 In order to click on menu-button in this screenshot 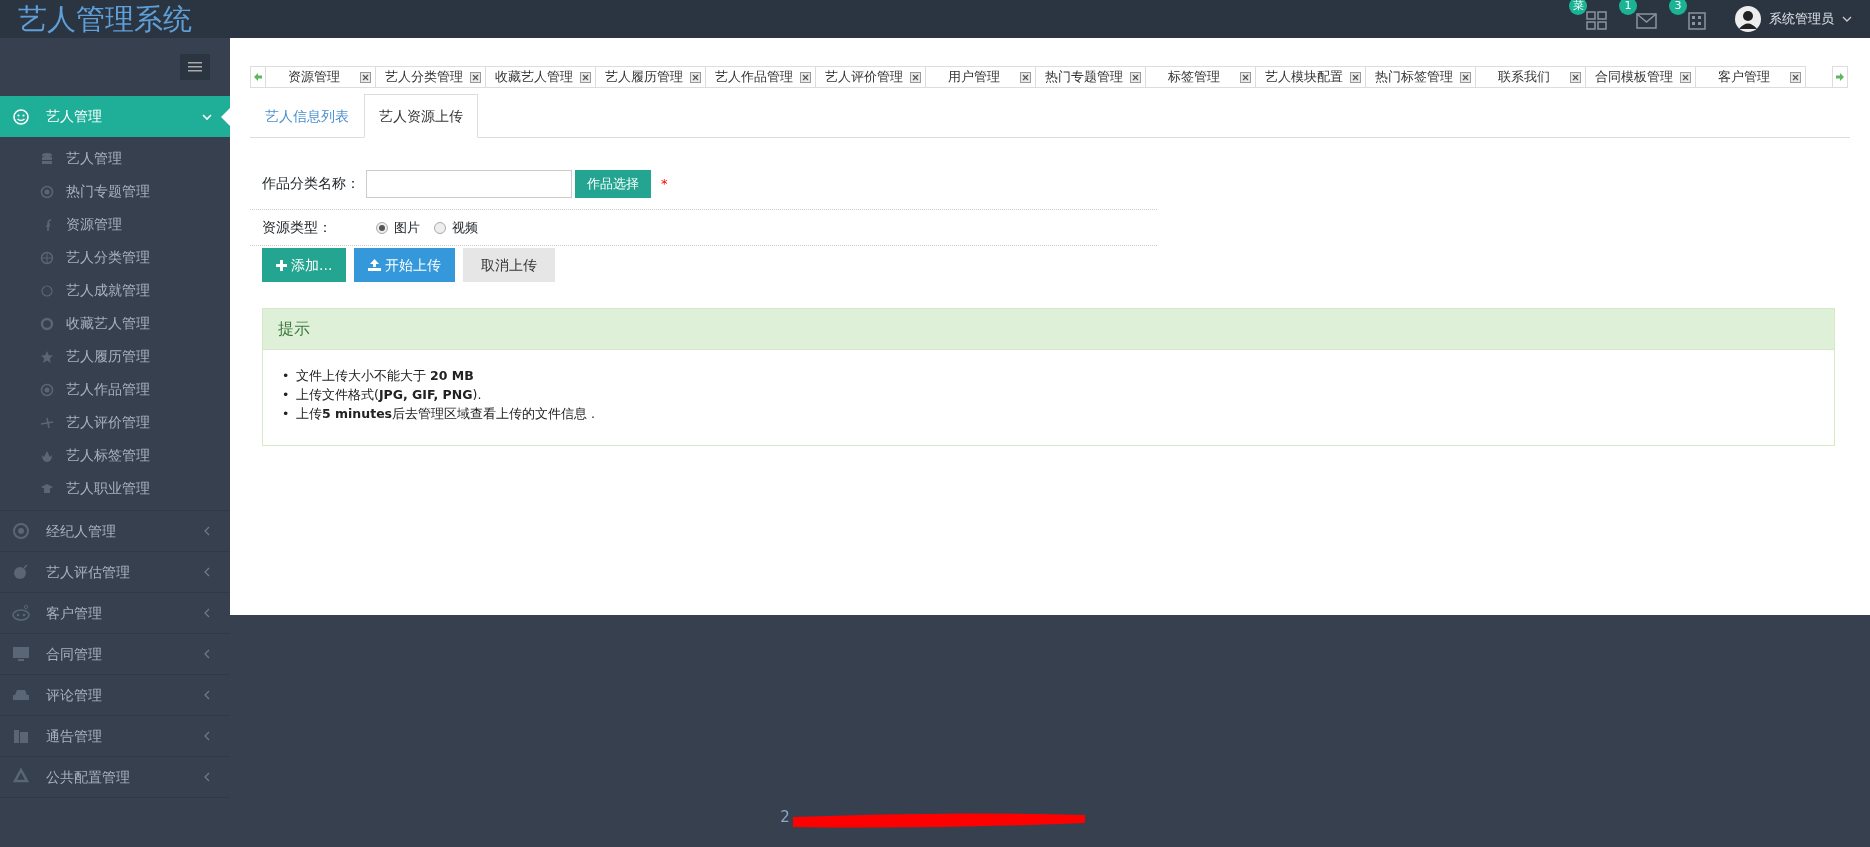, I will do `click(195, 67)`.